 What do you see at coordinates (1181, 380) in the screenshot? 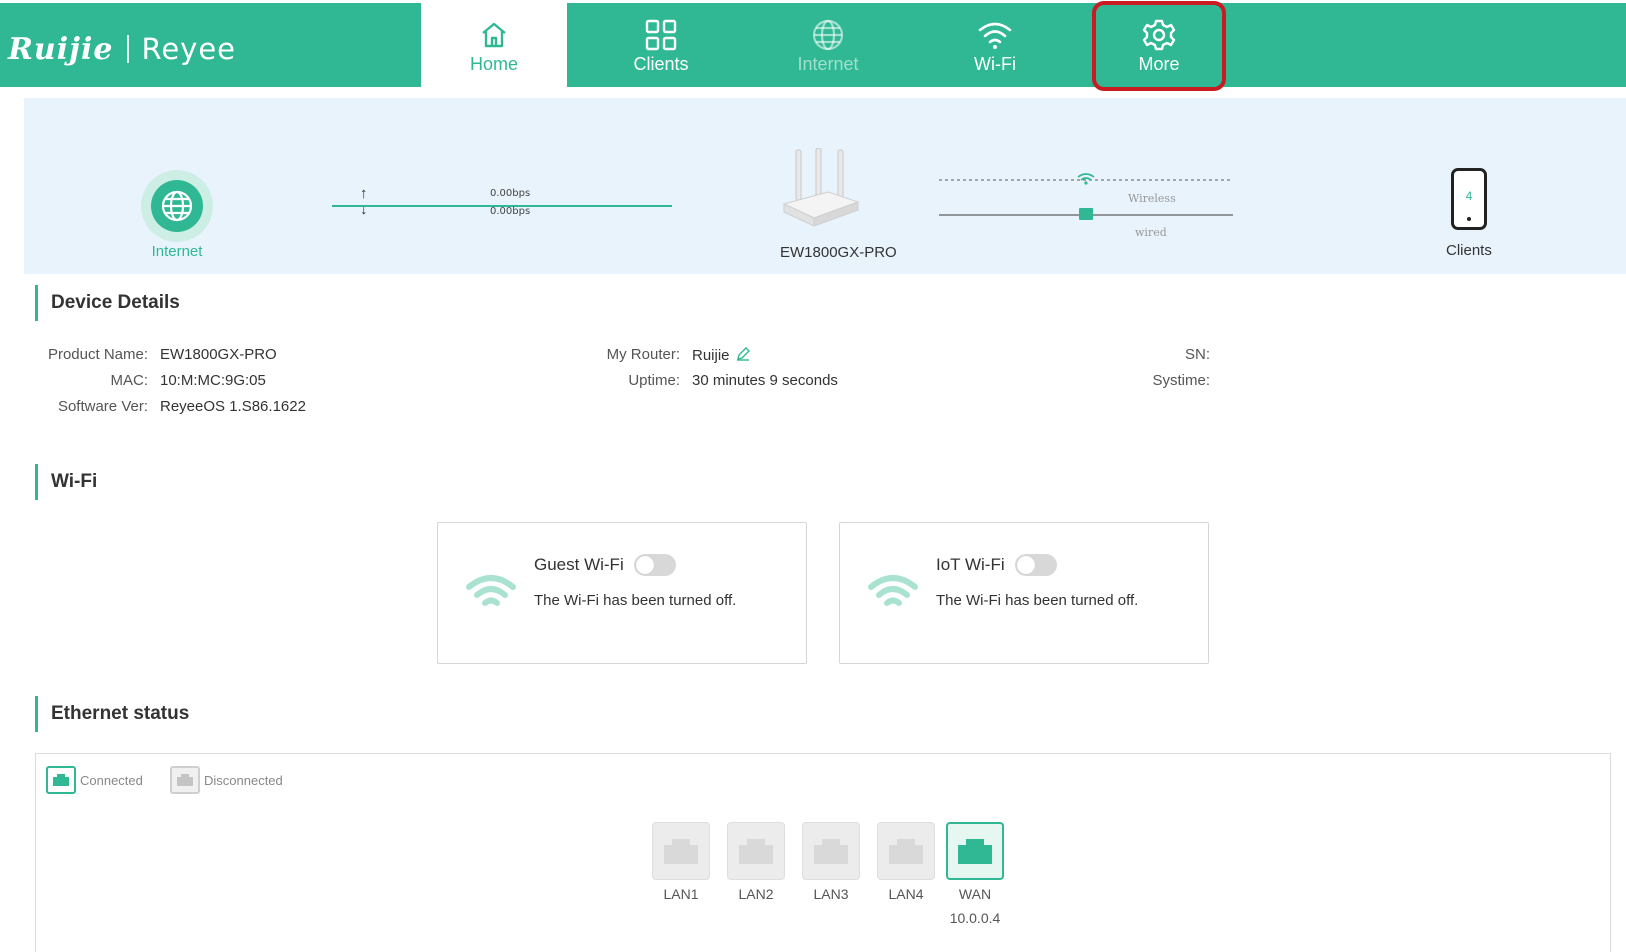
I see `systime-label: Systime:` at bounding box center [1181, 380].